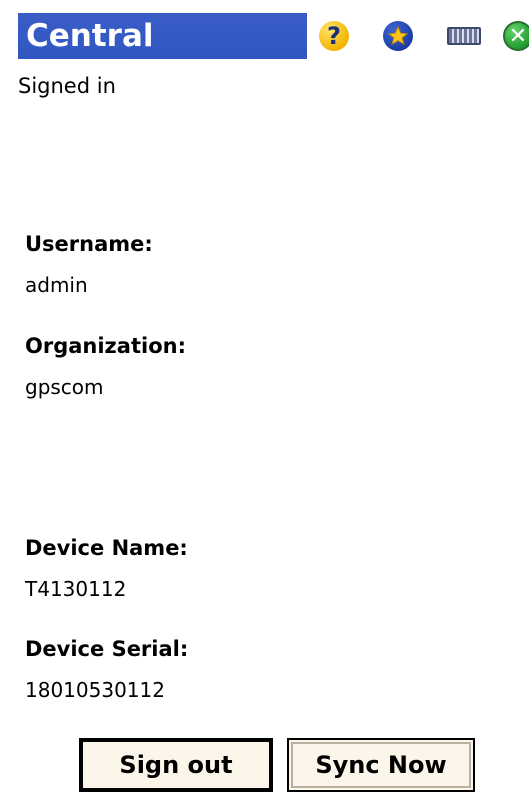 The height and width of the screenshot is (801, 529). I want to click on help-icon: ?, so click(334, 36).